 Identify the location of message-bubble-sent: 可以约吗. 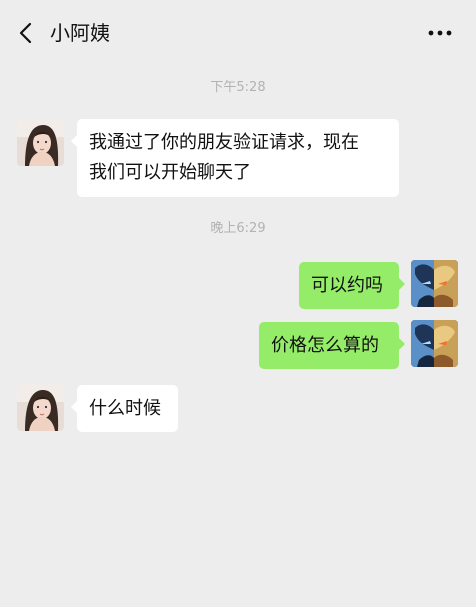
(352, 285).